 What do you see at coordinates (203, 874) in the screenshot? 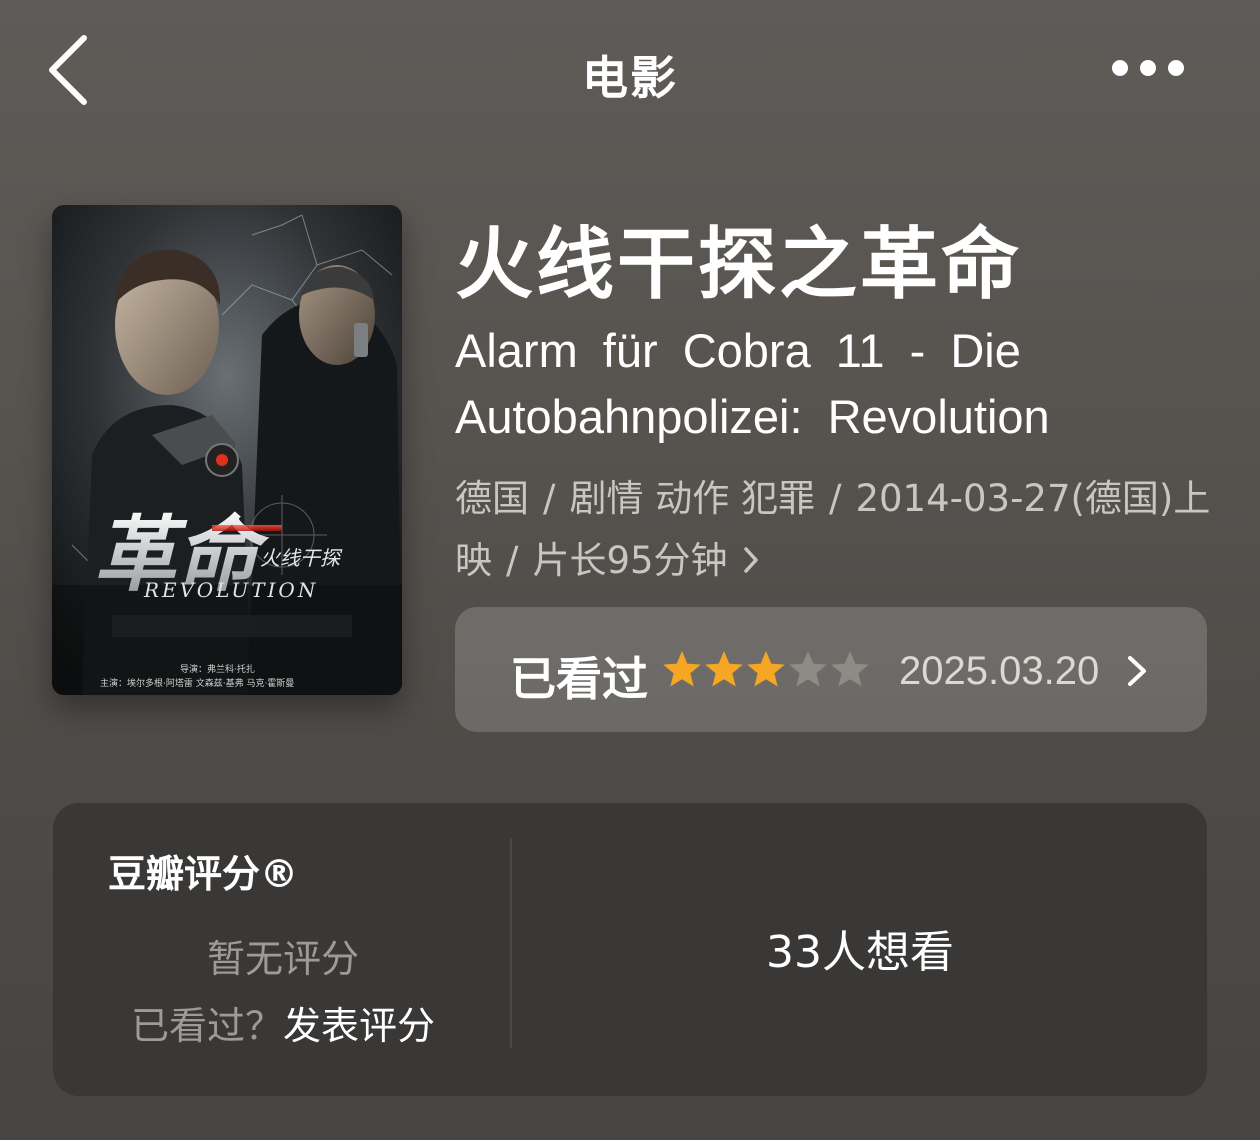
I see `douban-rating-title: 豆瓣评分®` at bounding box center [203, 874].